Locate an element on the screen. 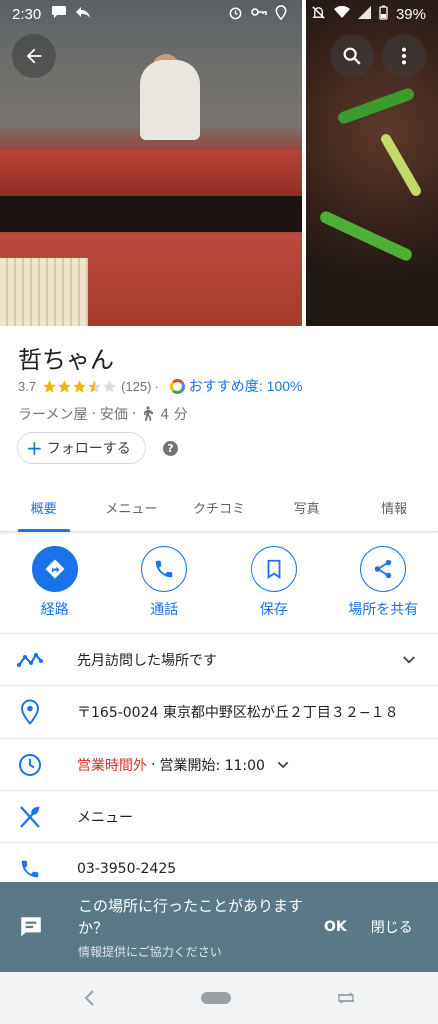  rating-row: 3.7 (125) · おすすめ度: 100% is located at coordinates (160, 386).